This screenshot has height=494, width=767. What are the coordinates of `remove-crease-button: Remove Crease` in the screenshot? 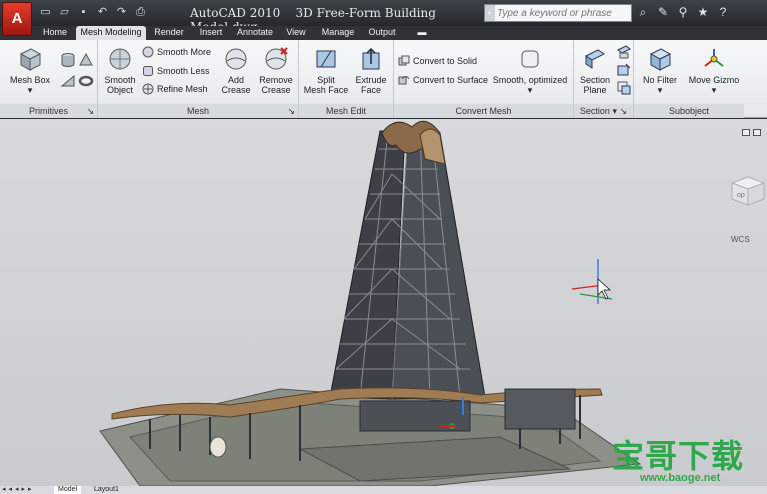 It's located at (276, 70).